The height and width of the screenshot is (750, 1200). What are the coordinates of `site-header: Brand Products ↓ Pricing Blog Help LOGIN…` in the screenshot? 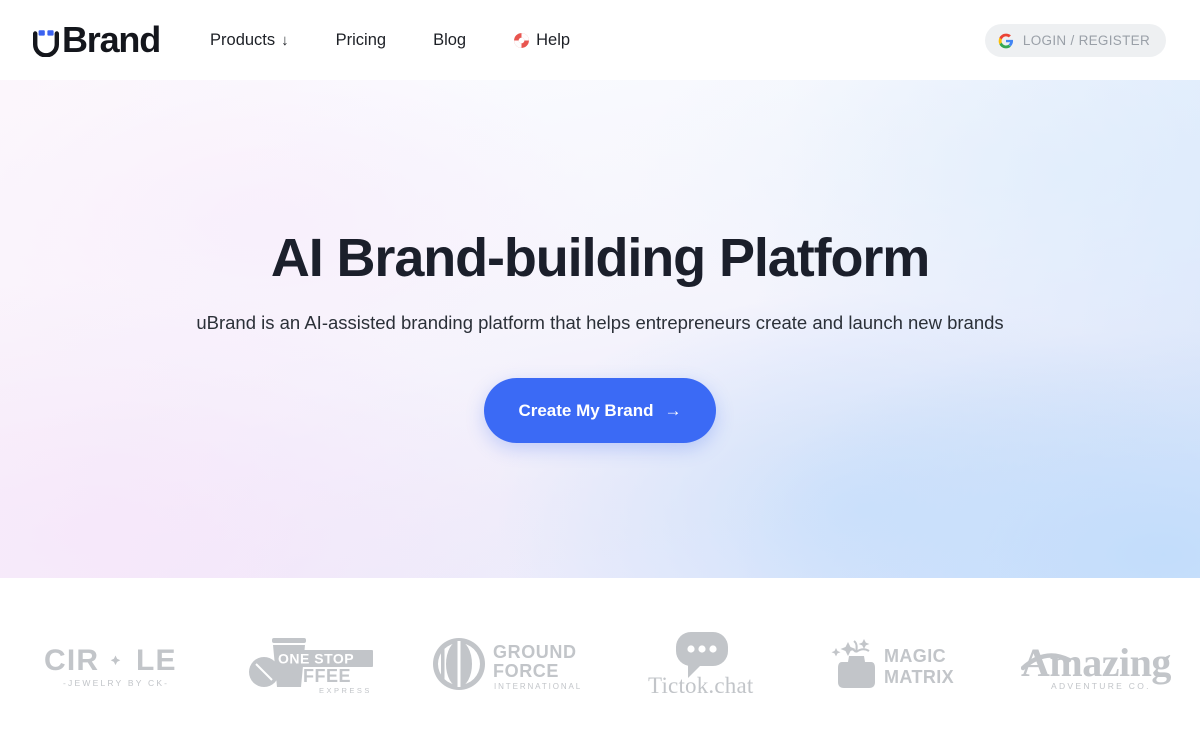 It's located at (600, 40).